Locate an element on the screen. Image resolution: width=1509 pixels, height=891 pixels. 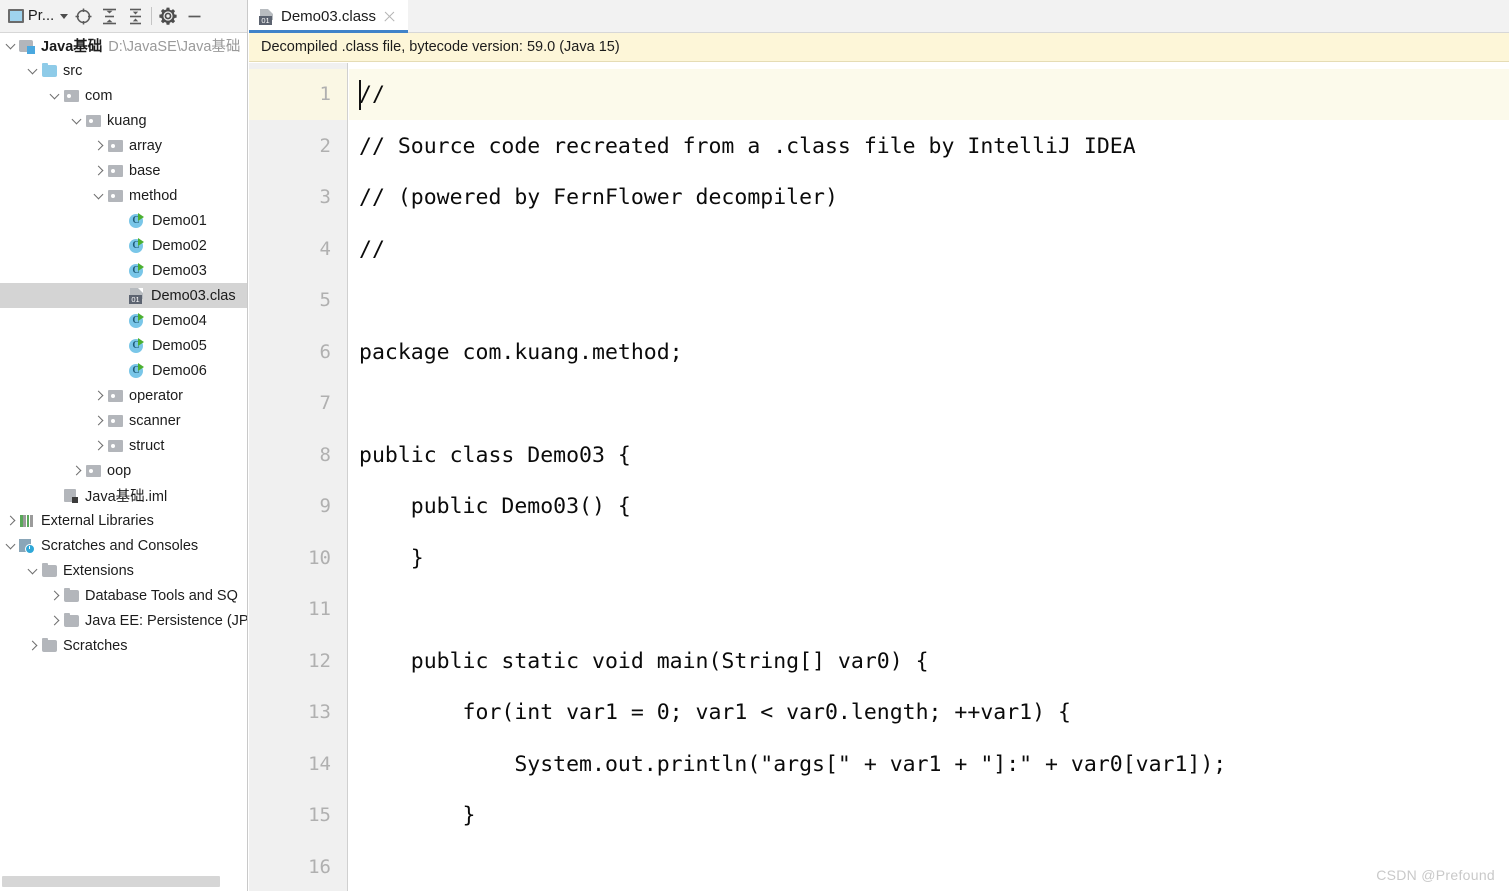
locate-in-tree-button is located at coordinates (83, 16).